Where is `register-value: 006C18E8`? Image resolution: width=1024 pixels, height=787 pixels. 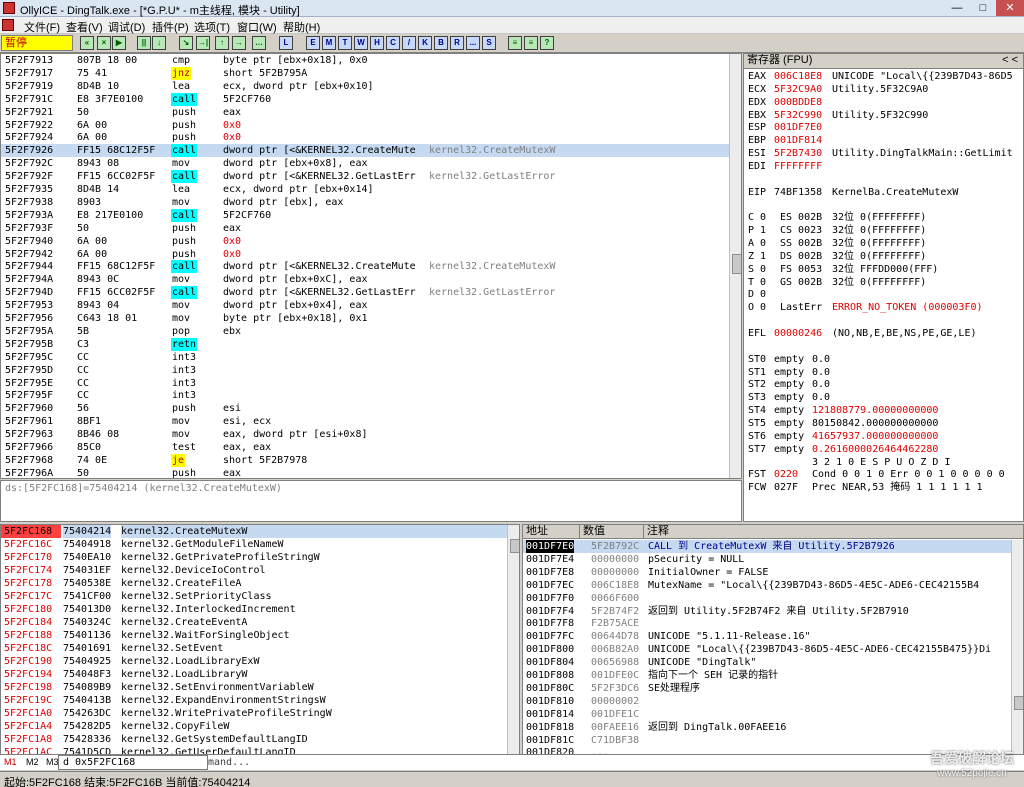
register-value: 006C18E8 is located at coordinates (798, 76).